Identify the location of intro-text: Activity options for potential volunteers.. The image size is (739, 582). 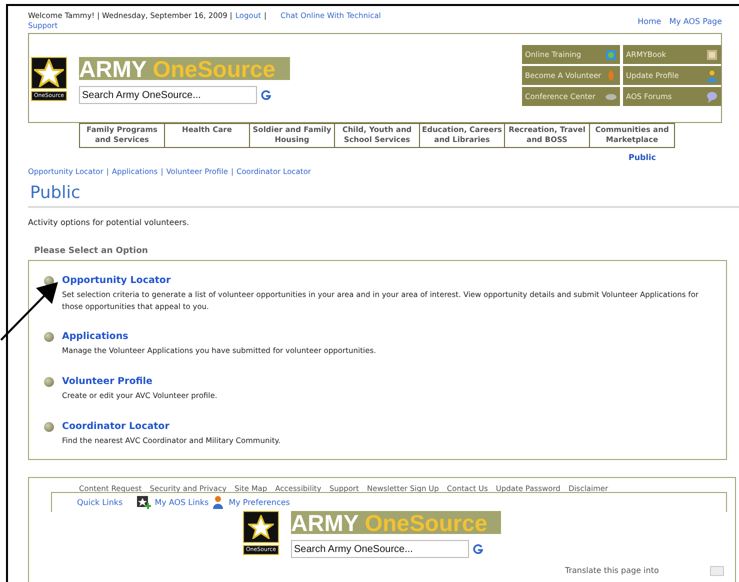
(109, 222).